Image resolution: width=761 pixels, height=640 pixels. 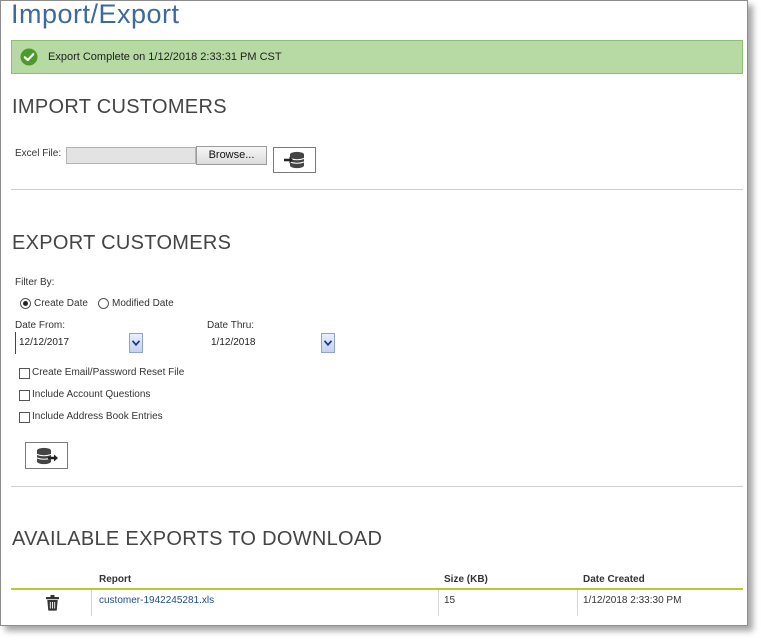 I want to click on account-questions-label: Include Account Questions, so click(x=91, y=394).